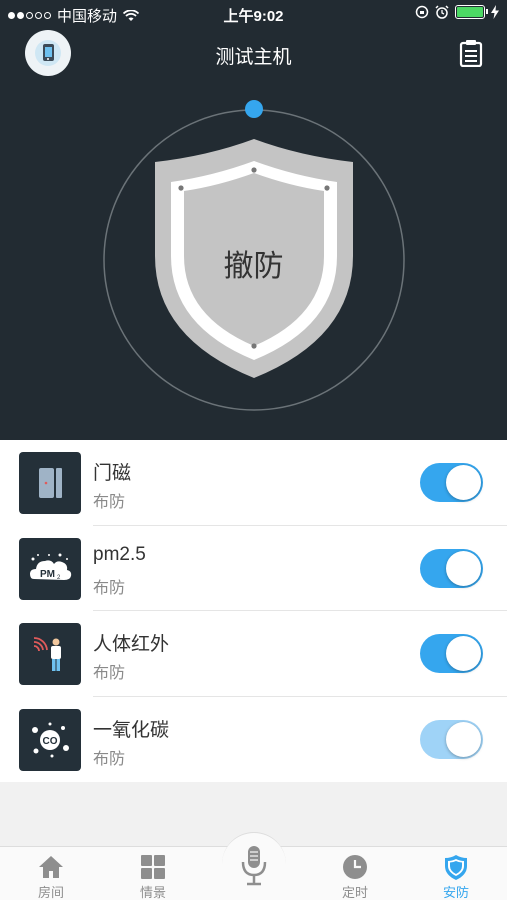 This screenshot has height=900, width=507. What do you see at coordinates (442, 12) in the screenshot?
I see `alarm-icon` at bounding box center [442, 12].